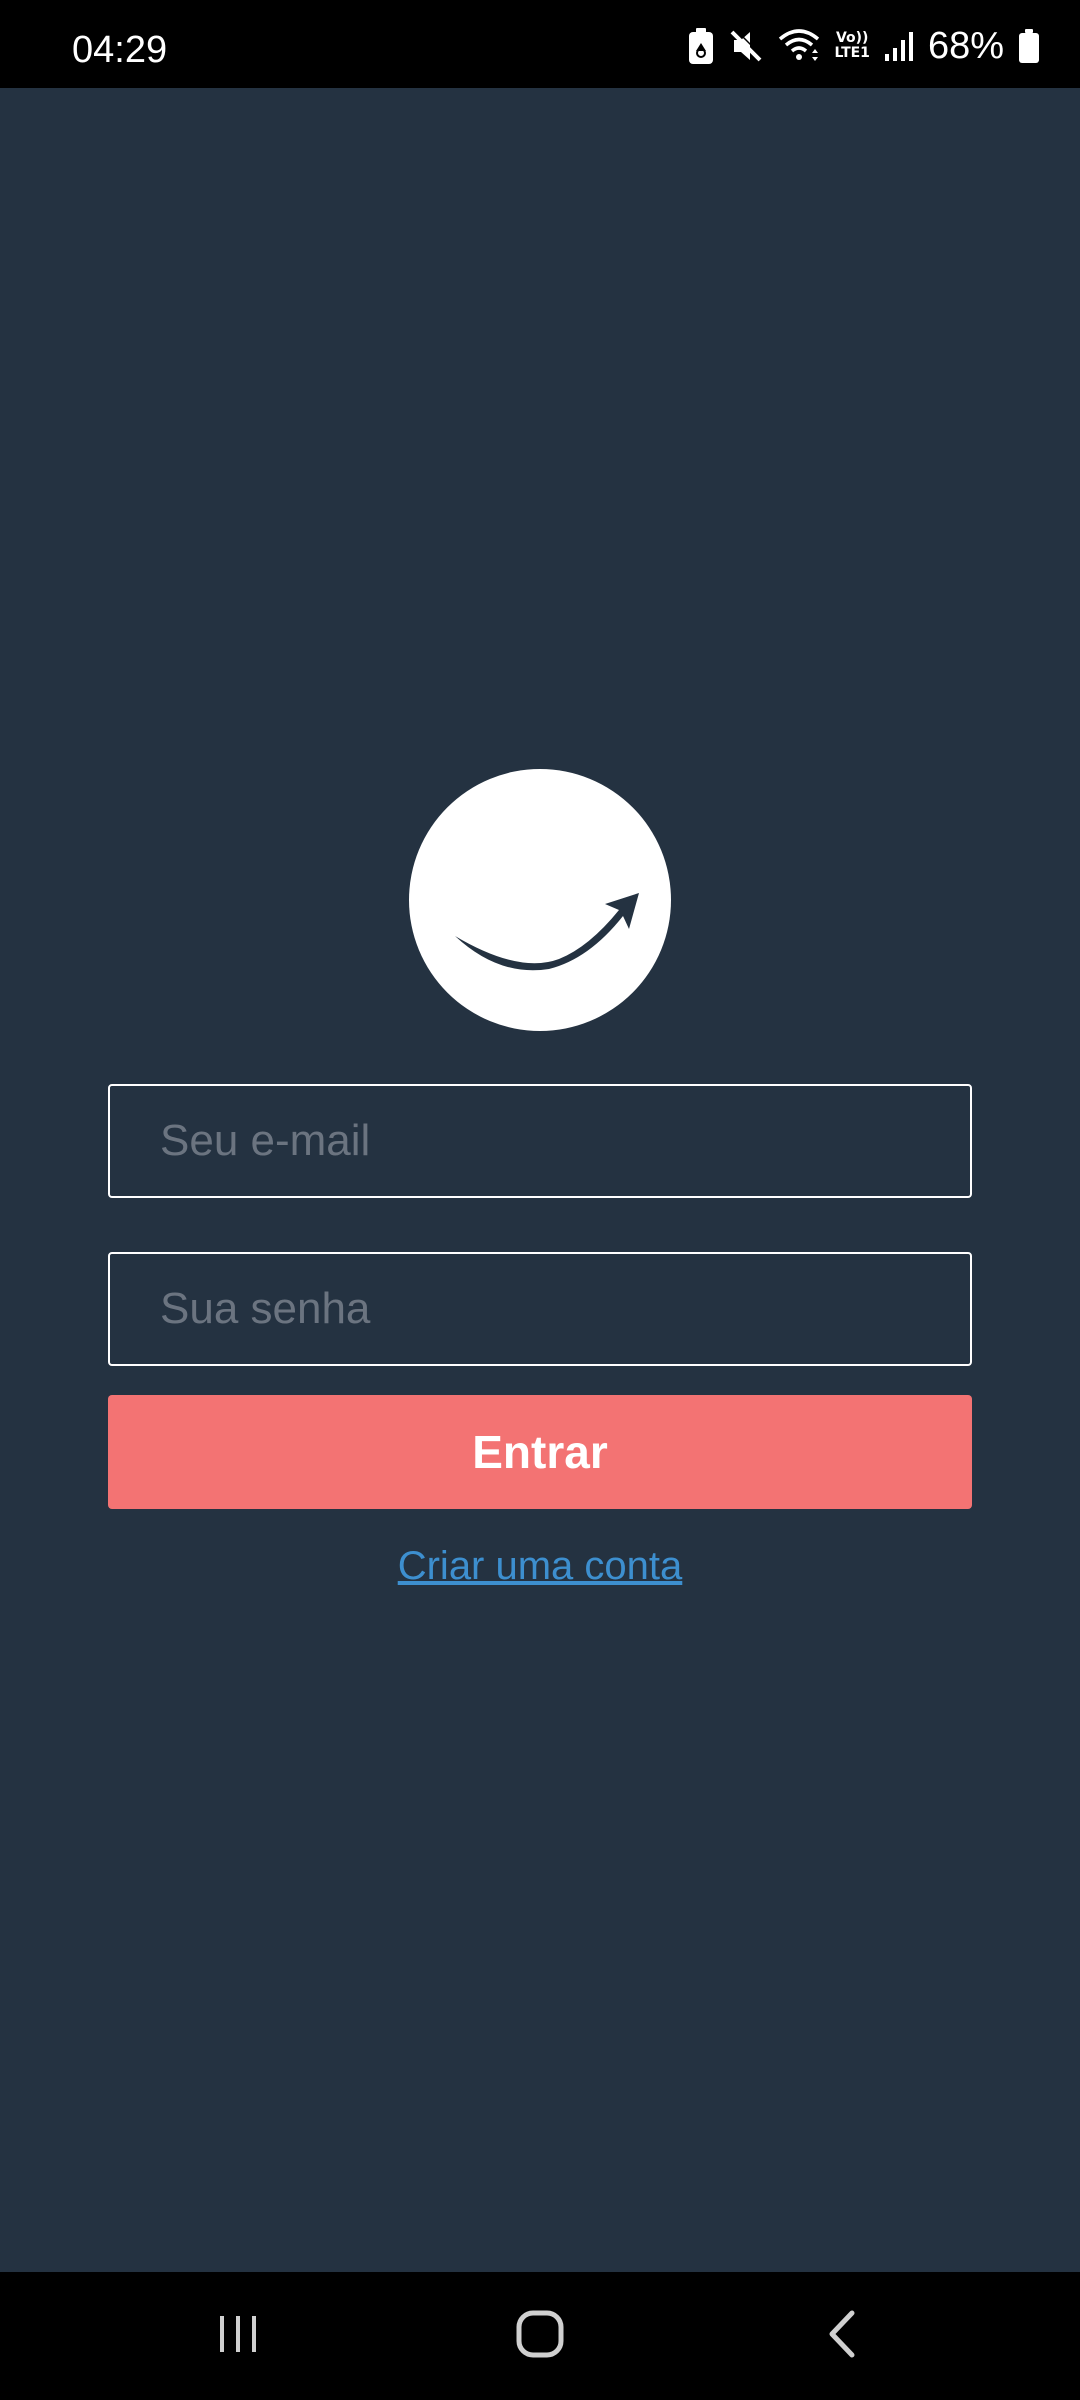  Describe the element at coordinates (540, 44) in the screenshot. I see `status-bar: 04:29 Vo)) LTE1 68%` at that location.